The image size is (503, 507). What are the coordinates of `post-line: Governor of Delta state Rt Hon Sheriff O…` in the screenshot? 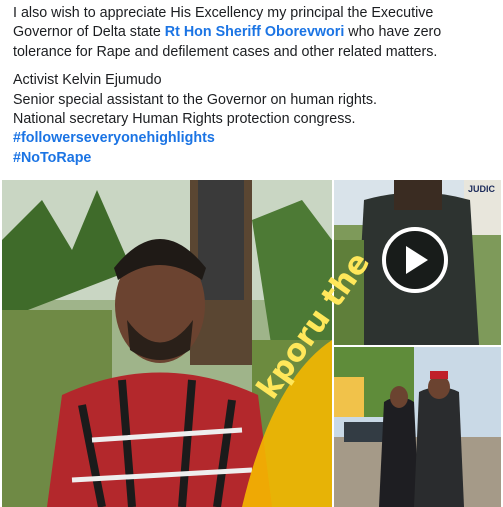 It's located at (255, 32).